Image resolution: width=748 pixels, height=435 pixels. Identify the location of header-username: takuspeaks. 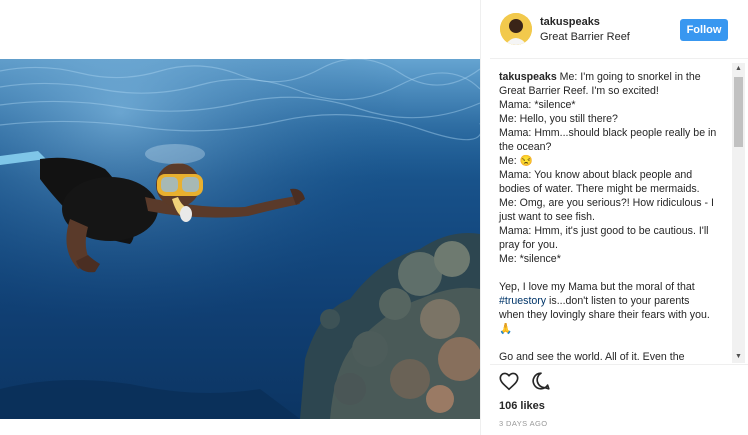
(570, 22).